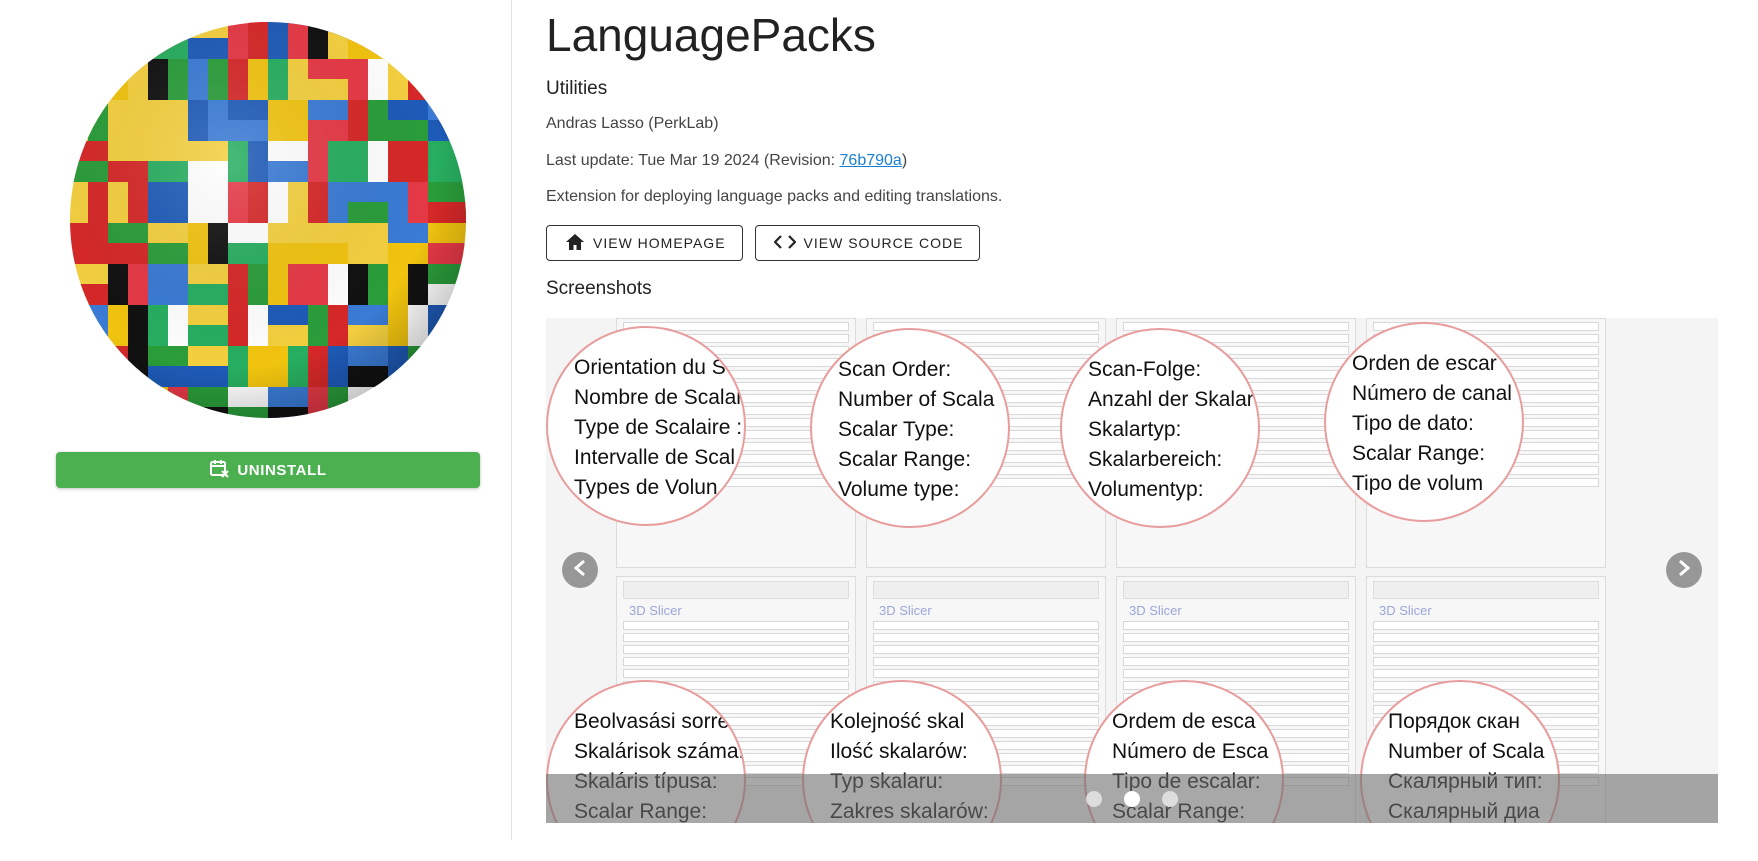  I want to click on chevron-left-icon, so click(580, 570).